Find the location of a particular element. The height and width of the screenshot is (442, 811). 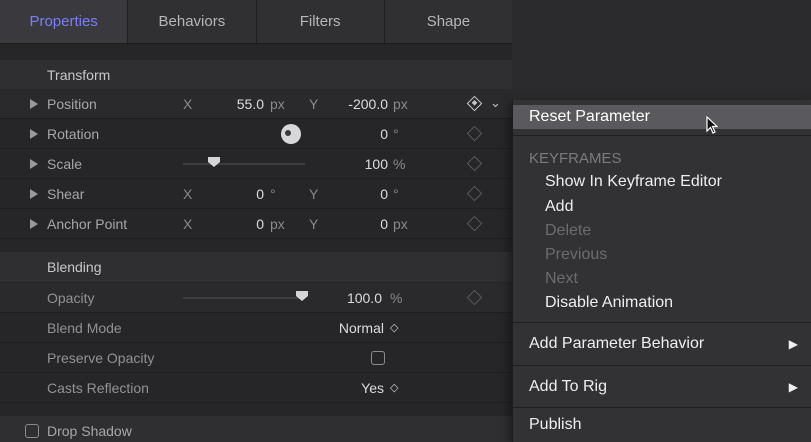

param-label-shear: Shear is located at coordinates (66, 193).